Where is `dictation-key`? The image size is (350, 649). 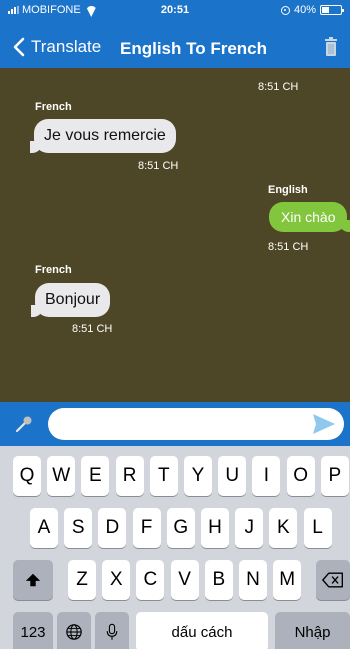 dictation-key is located at coordinates (112, 630).